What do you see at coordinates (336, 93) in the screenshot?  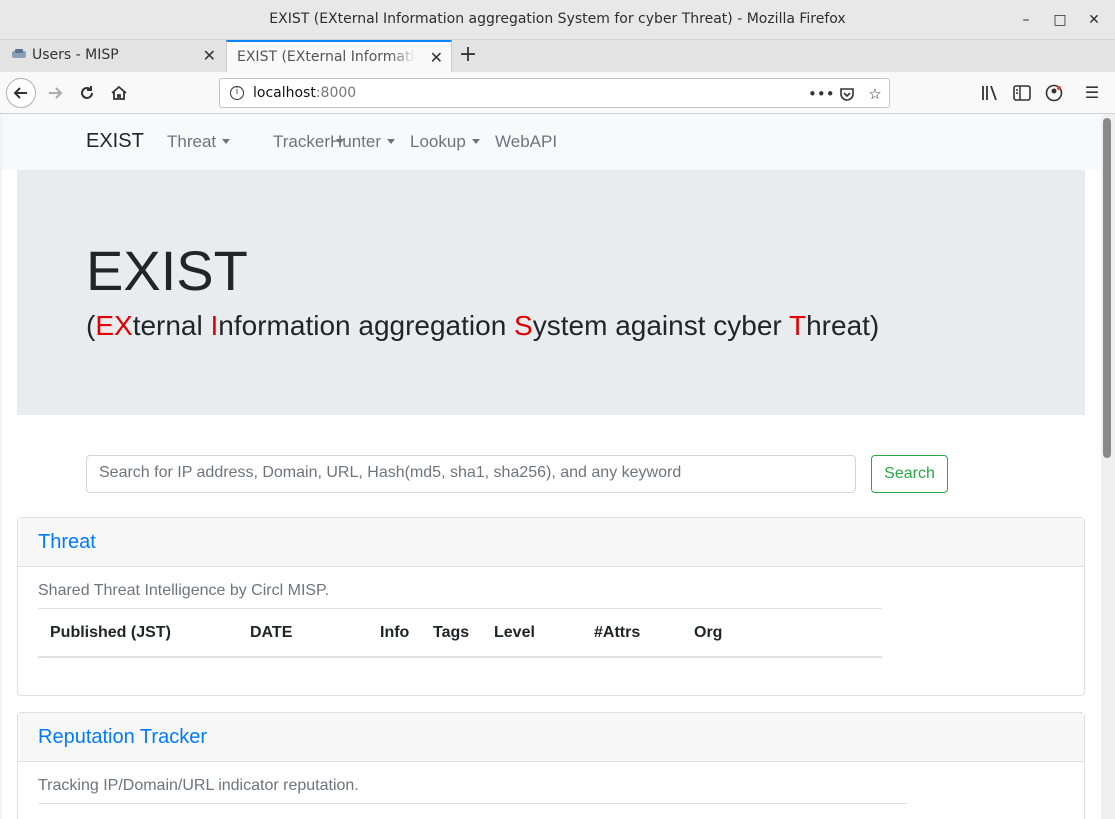 I see `url-port: :8000` at bounding box center [336, 93].